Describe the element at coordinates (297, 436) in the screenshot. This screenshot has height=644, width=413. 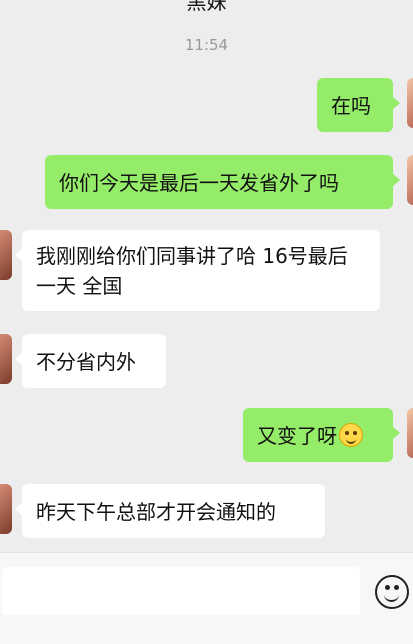
I see `message-text: 又变了呀` at that location.